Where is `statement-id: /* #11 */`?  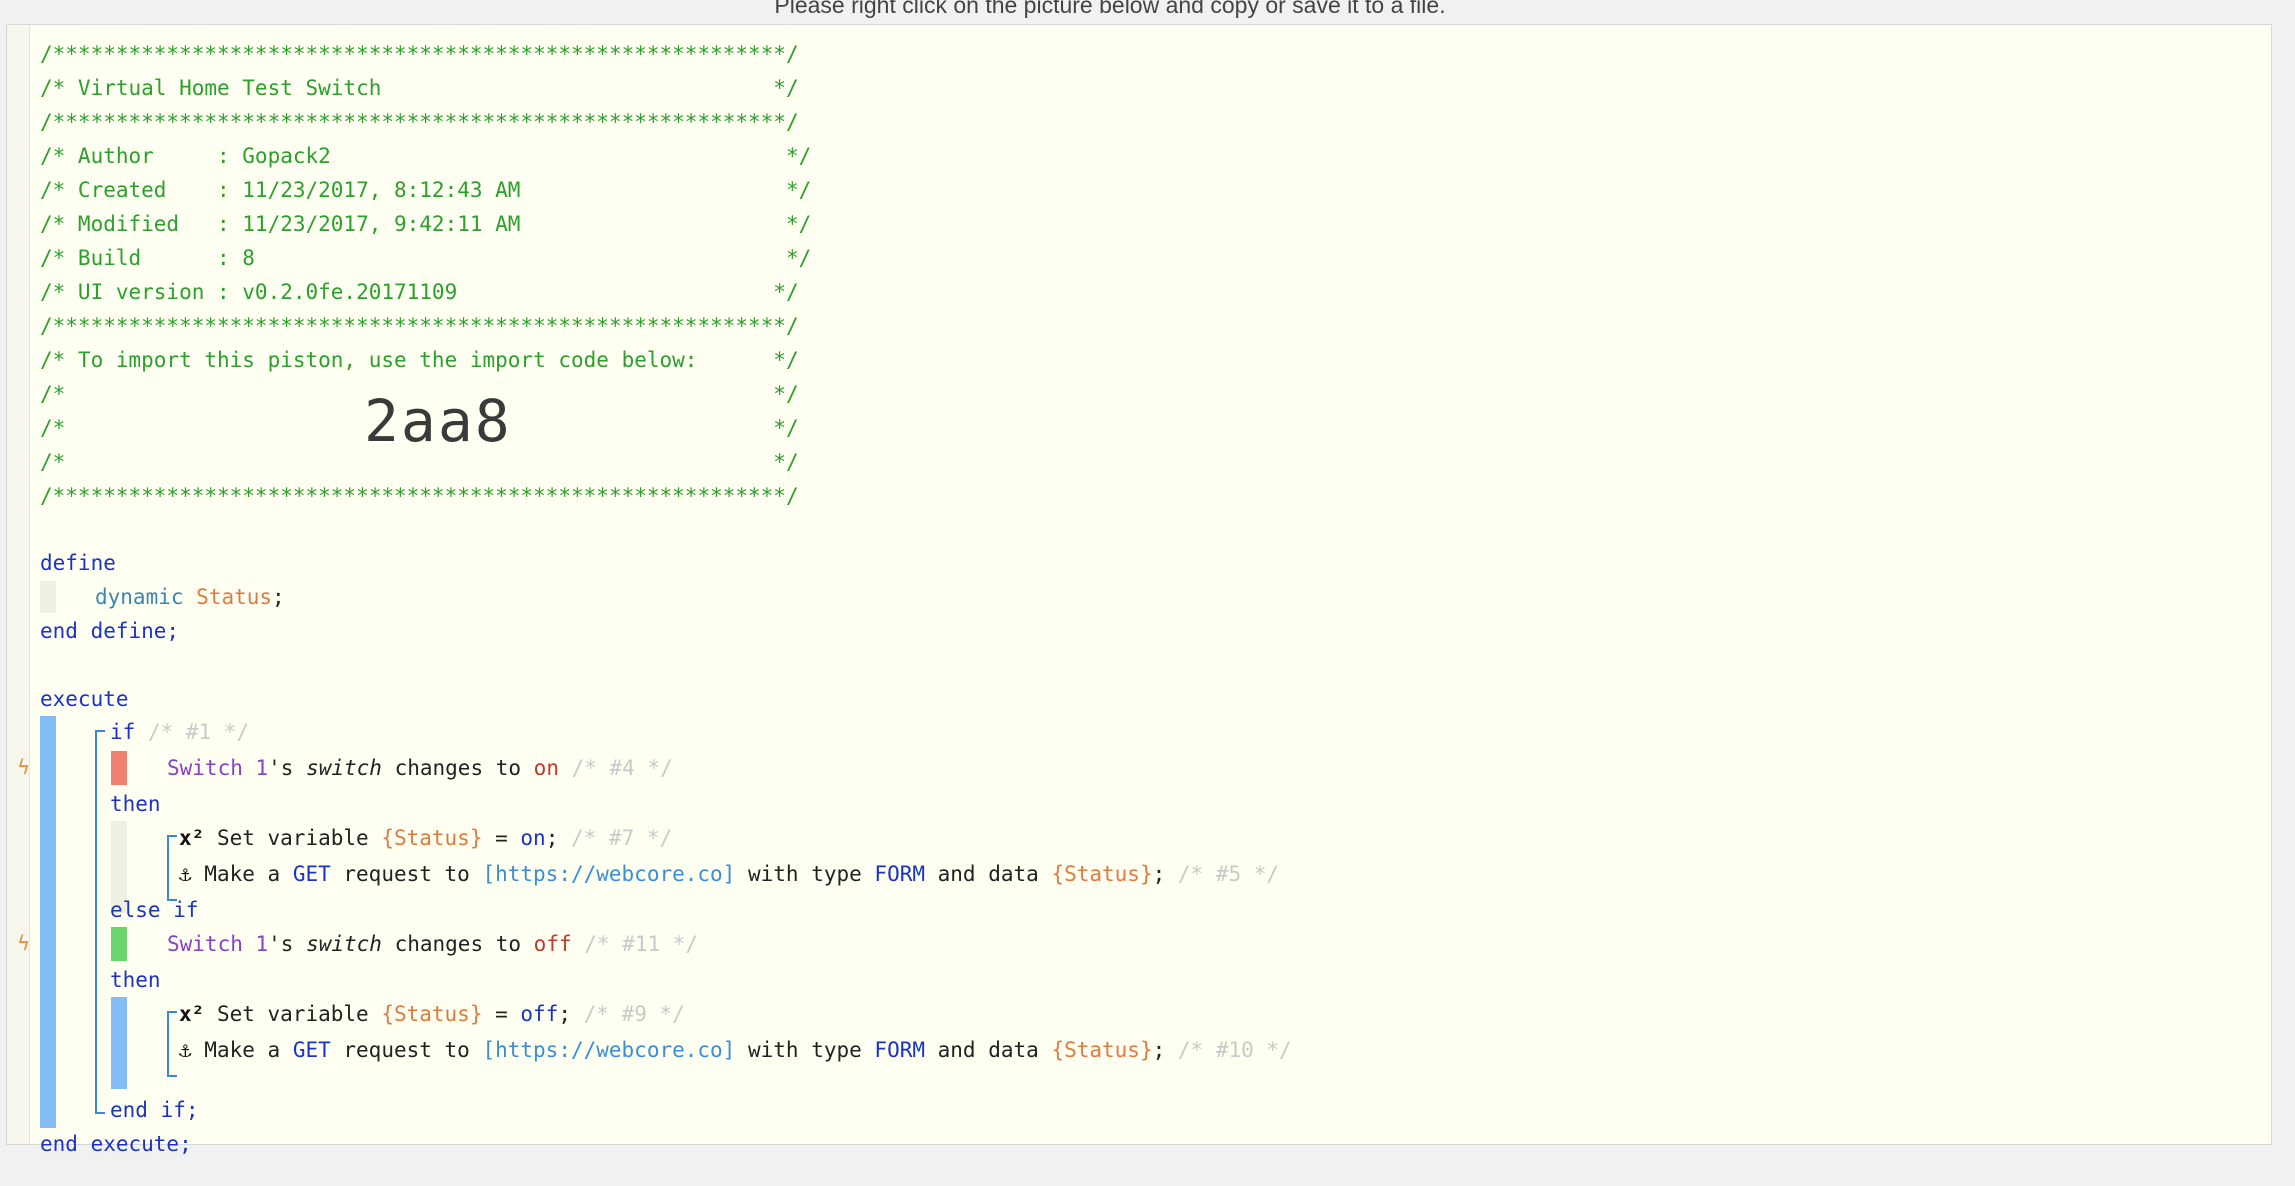
statement-id: /* #11 */ is located at coordinates (635, 944).